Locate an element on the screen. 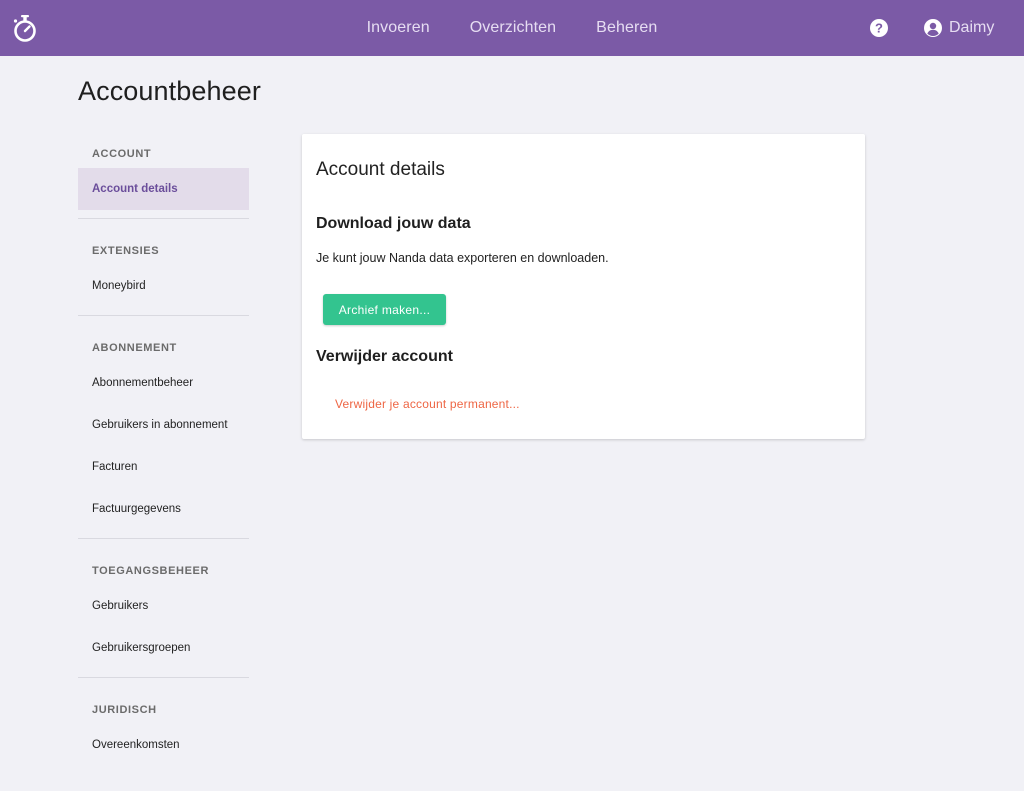  sidebar-header-account: ACCOUNT is located at coordinates (122, 154).